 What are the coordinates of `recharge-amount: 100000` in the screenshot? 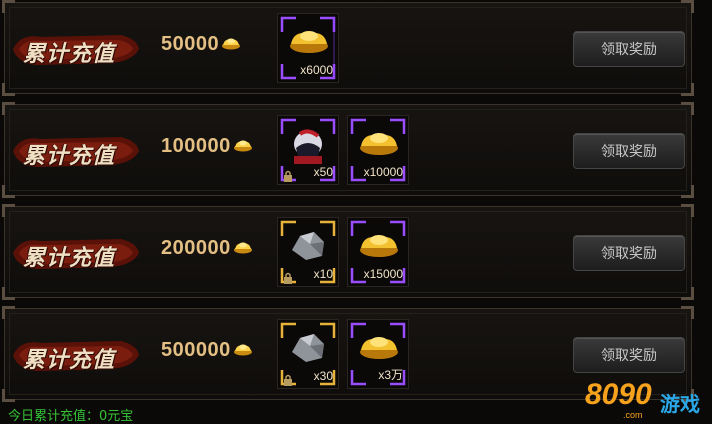 It's located at (207, 146).